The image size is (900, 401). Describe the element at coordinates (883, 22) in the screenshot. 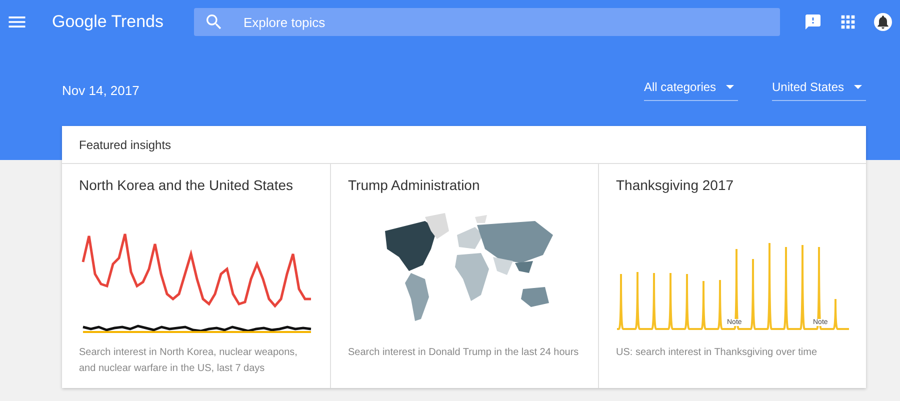

I see `notifications-icon` at that location.